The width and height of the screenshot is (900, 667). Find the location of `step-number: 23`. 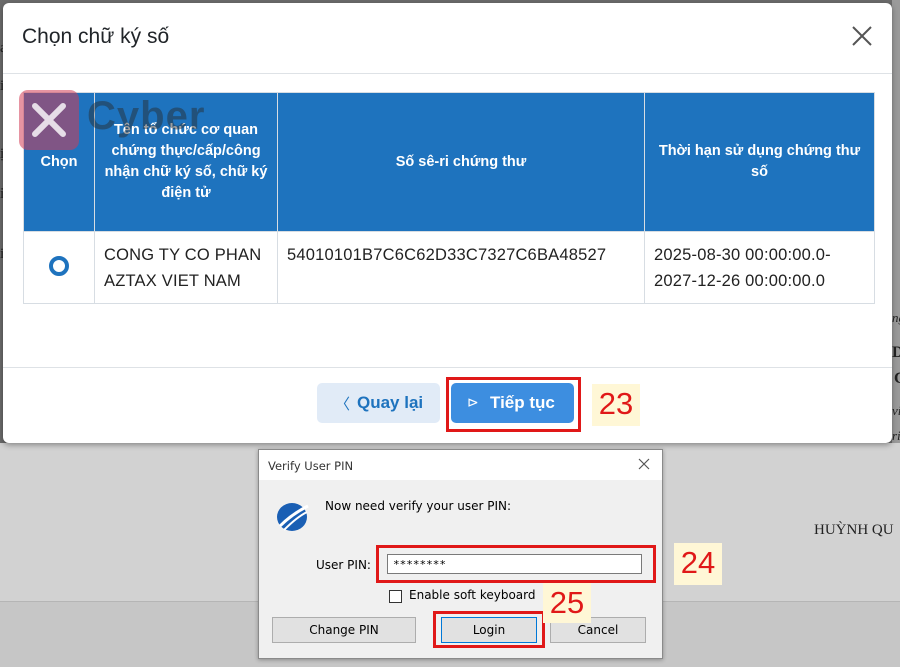

step-number: 23 is located at coordinates (616, 405).